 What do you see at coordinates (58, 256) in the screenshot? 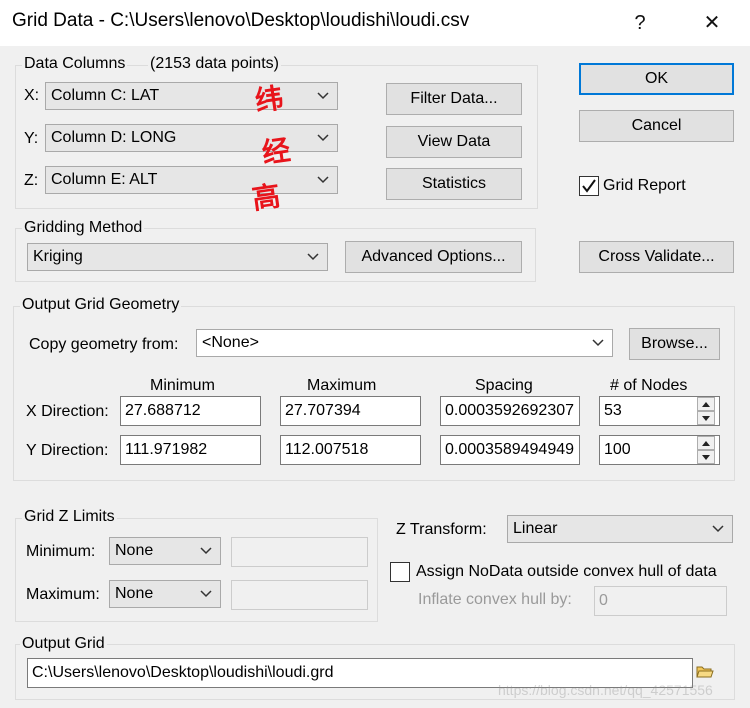
I see `gridding-method-value: Kriging` at bounding box center [58, 256].